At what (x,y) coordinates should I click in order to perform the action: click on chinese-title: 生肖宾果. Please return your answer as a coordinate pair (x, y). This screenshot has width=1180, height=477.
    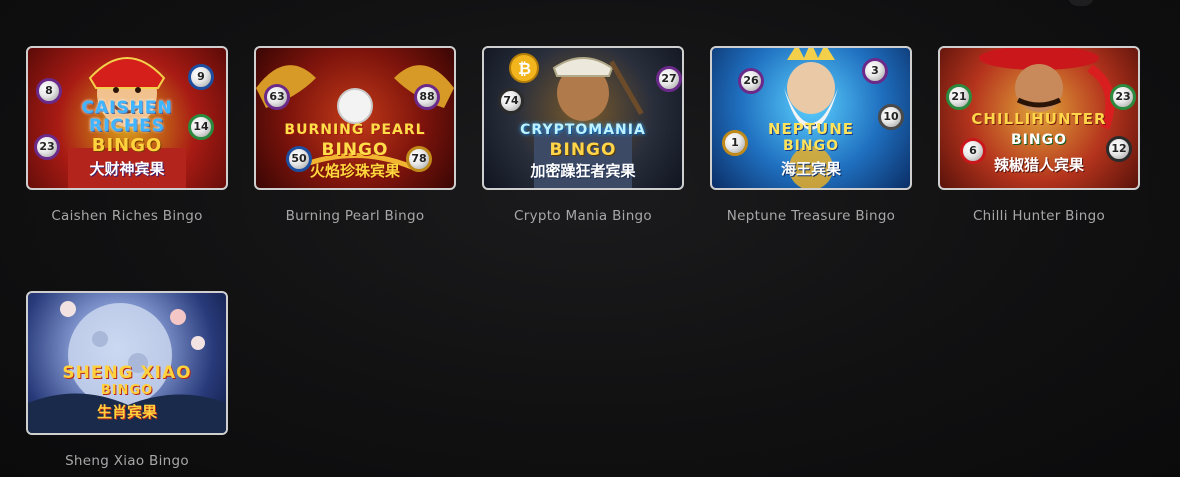
    Looking at the image, I should click on (126, 412).